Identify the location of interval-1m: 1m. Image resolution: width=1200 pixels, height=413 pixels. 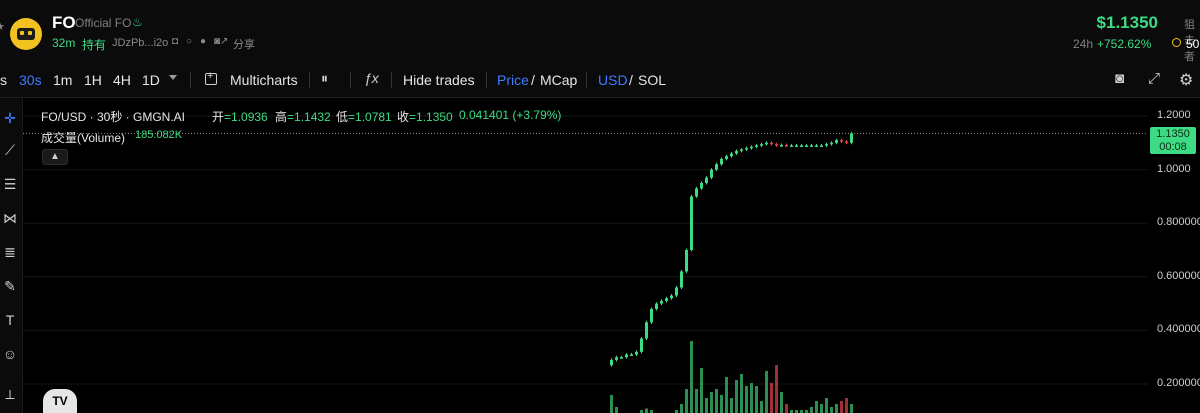
(62, 80).